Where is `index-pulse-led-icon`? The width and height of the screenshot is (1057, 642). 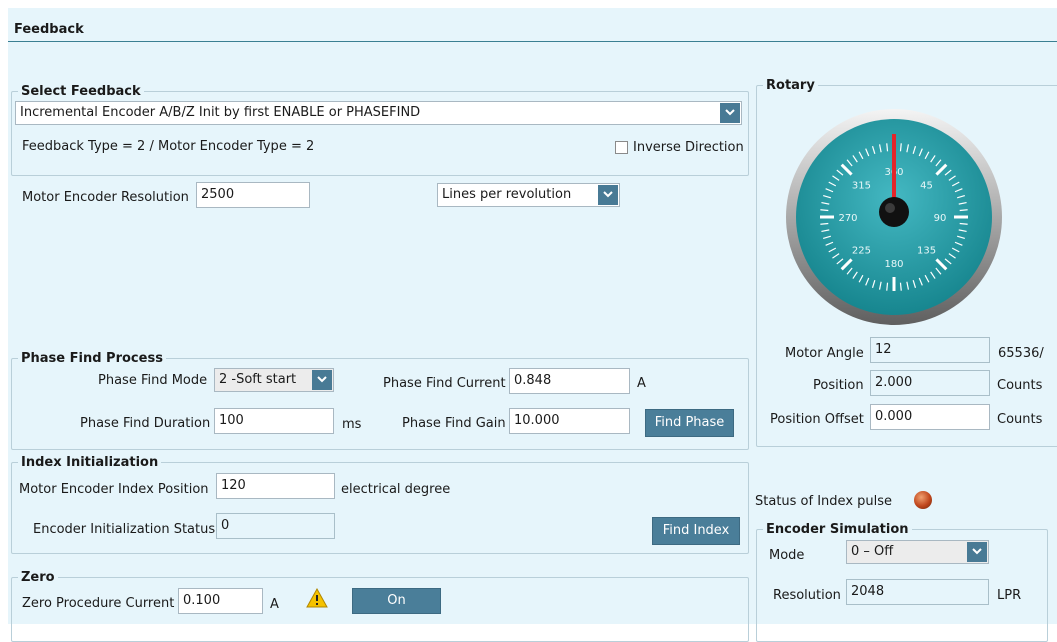
index-pulse-led-icon is located at coordinates (923, 500).